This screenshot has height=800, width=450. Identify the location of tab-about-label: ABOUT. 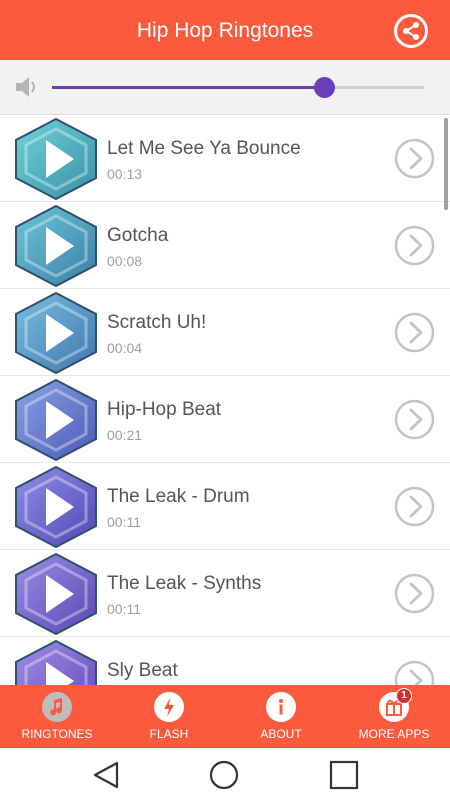
(281, 734).